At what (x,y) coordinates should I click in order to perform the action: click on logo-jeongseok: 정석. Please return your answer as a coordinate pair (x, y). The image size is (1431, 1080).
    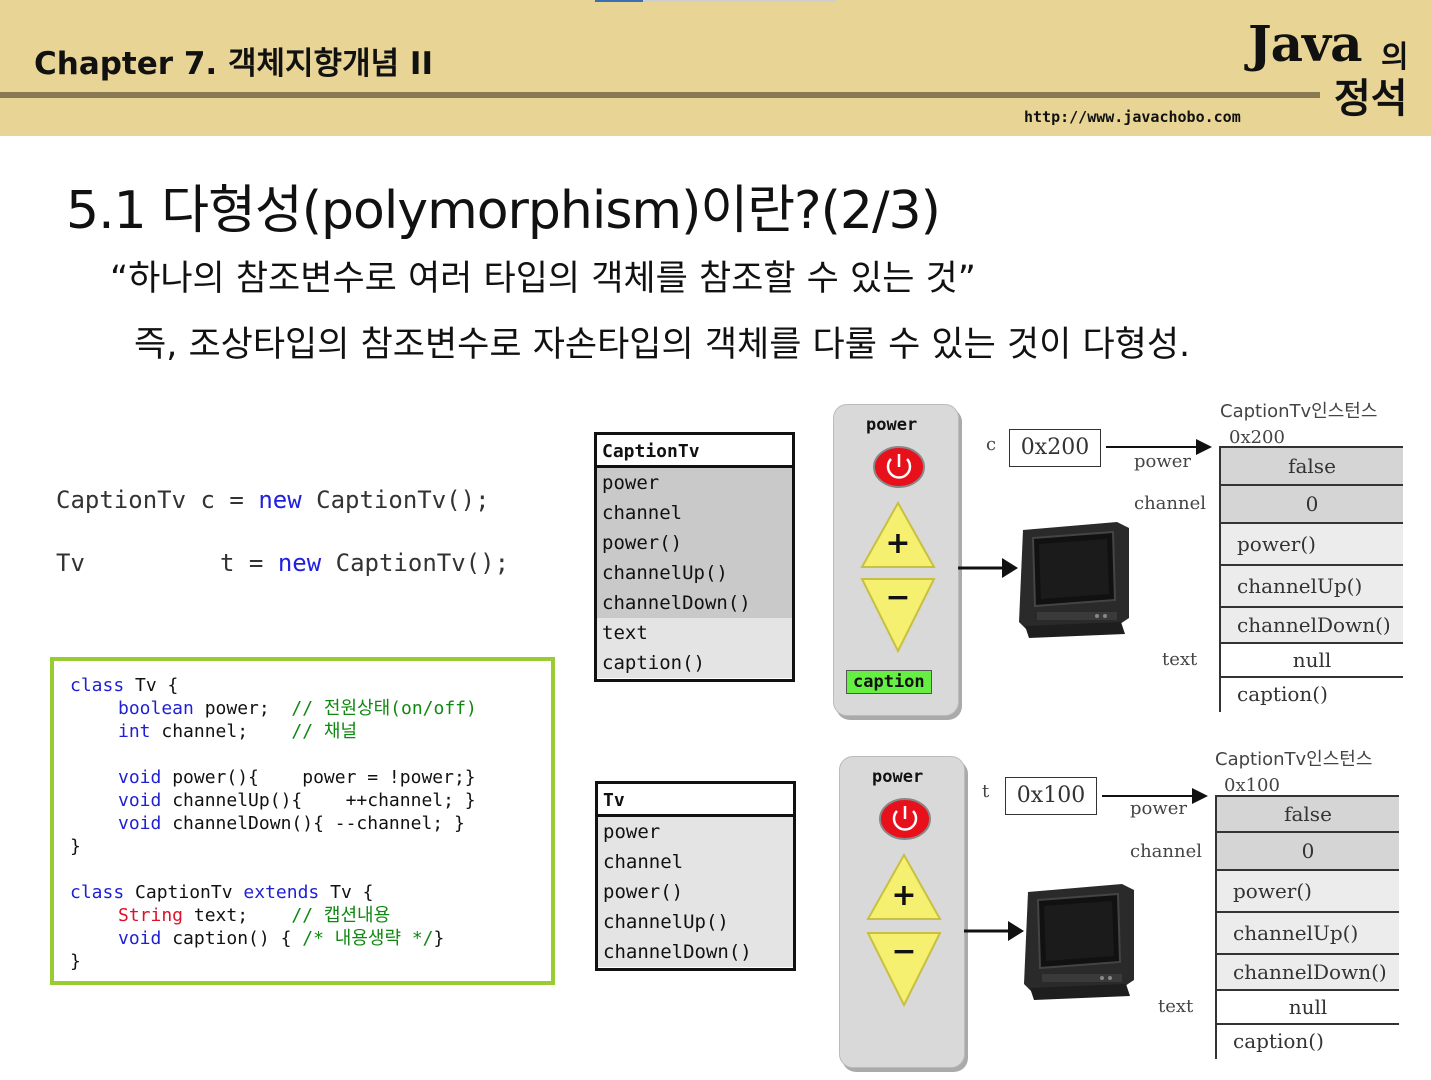
    Looking at the image, I should click on (1371, 99).